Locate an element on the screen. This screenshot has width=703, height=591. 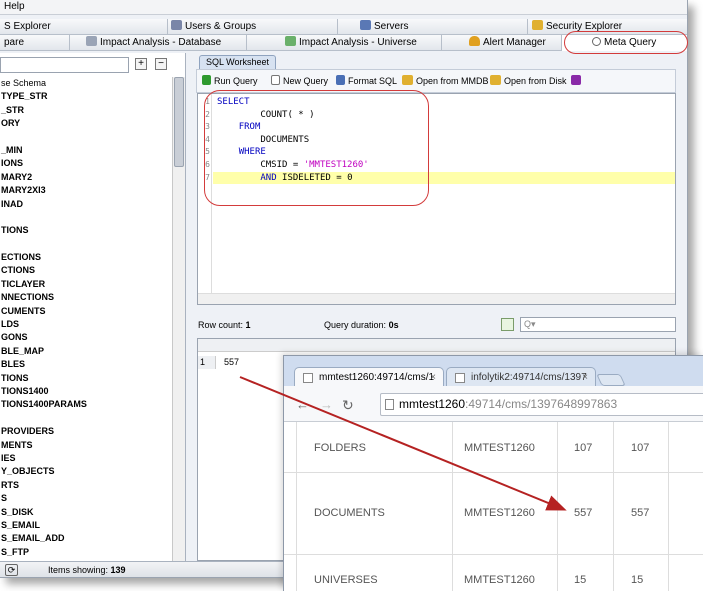
schema-item: INAD is located at coordinates (85, 204).